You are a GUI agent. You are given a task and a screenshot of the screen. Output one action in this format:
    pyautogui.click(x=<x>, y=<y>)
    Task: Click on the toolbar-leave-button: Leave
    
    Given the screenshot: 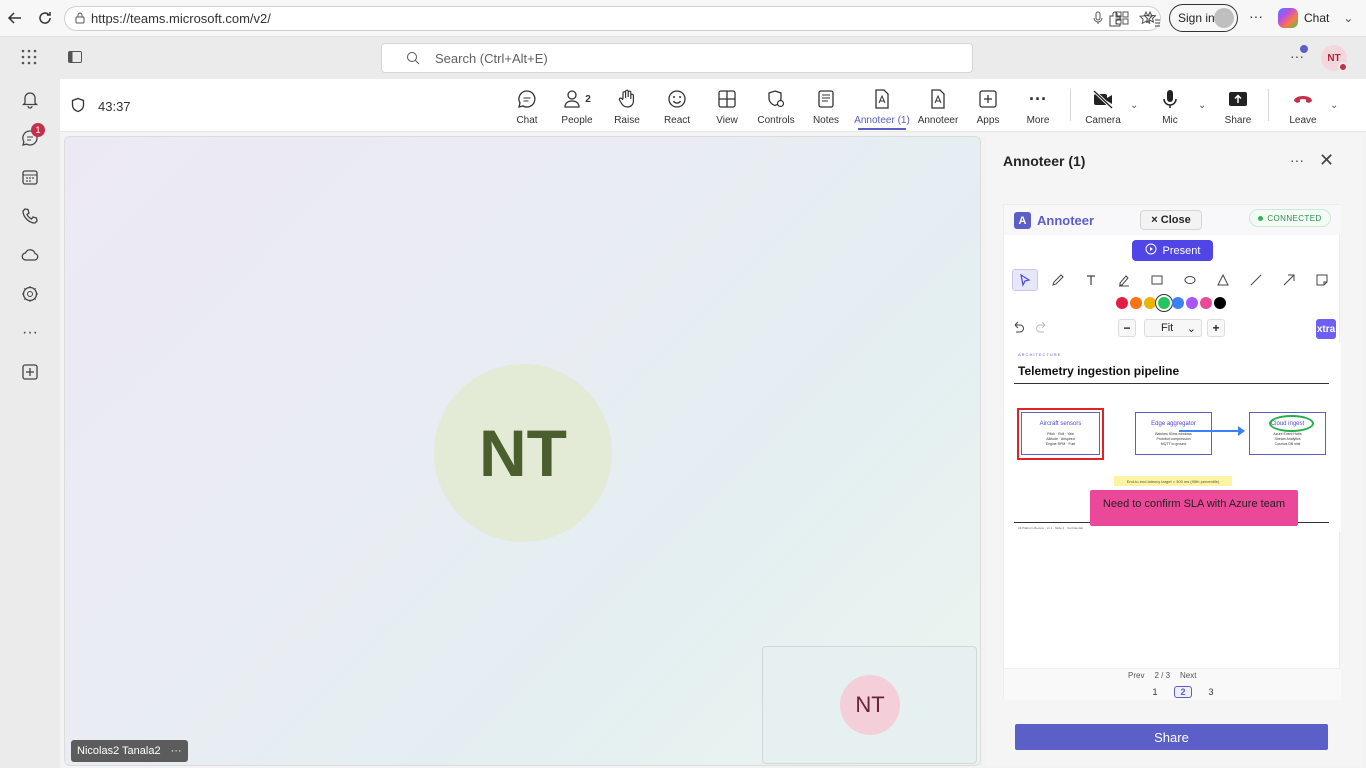 What is the action you would take?
    pyautogui.click(x=1303, y=106)
    